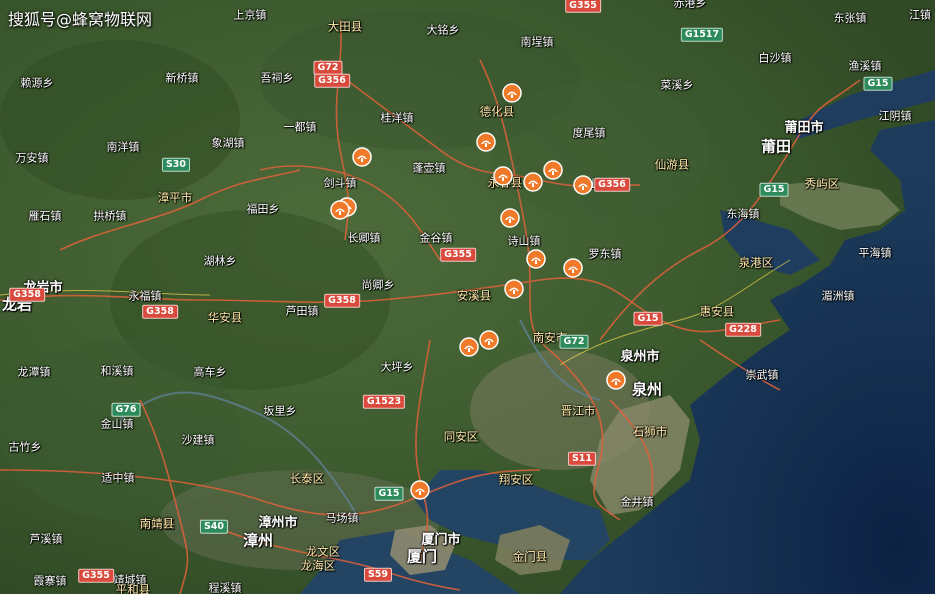  I want to click on place-label: 吾祠乡, so click(277, 78).